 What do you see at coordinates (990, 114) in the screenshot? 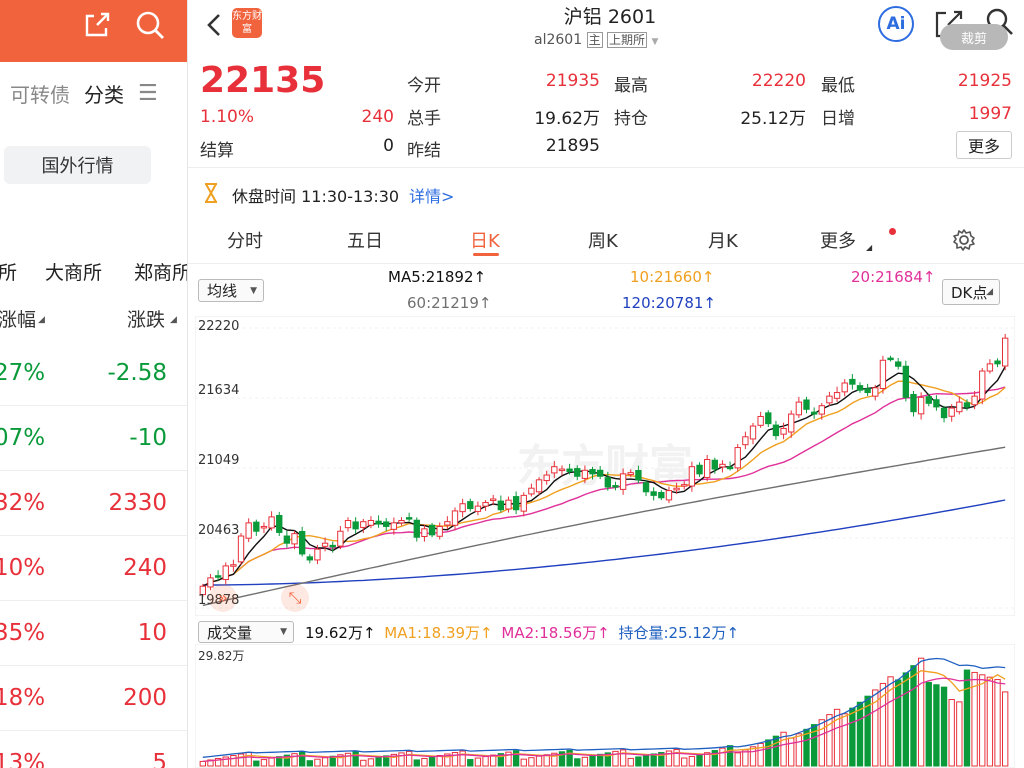
I see `daily-increase-value: 1997` at bounding box center [990, 114].